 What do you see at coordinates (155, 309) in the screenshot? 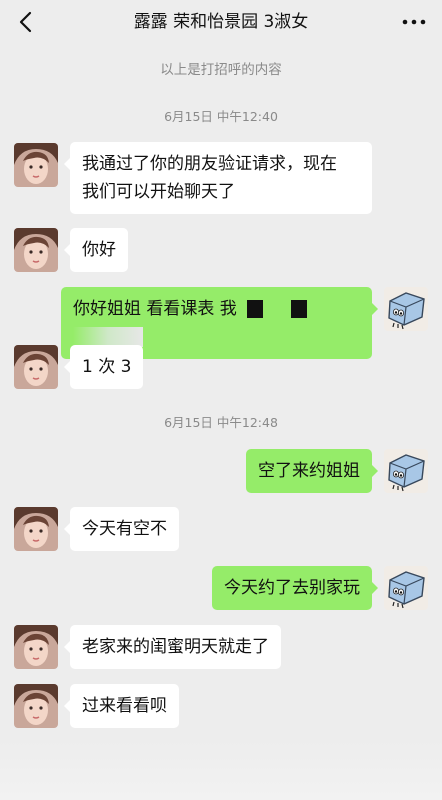
I see `message-text: 你好姐姐 看看课表 我` at bounding box center [155, 309].